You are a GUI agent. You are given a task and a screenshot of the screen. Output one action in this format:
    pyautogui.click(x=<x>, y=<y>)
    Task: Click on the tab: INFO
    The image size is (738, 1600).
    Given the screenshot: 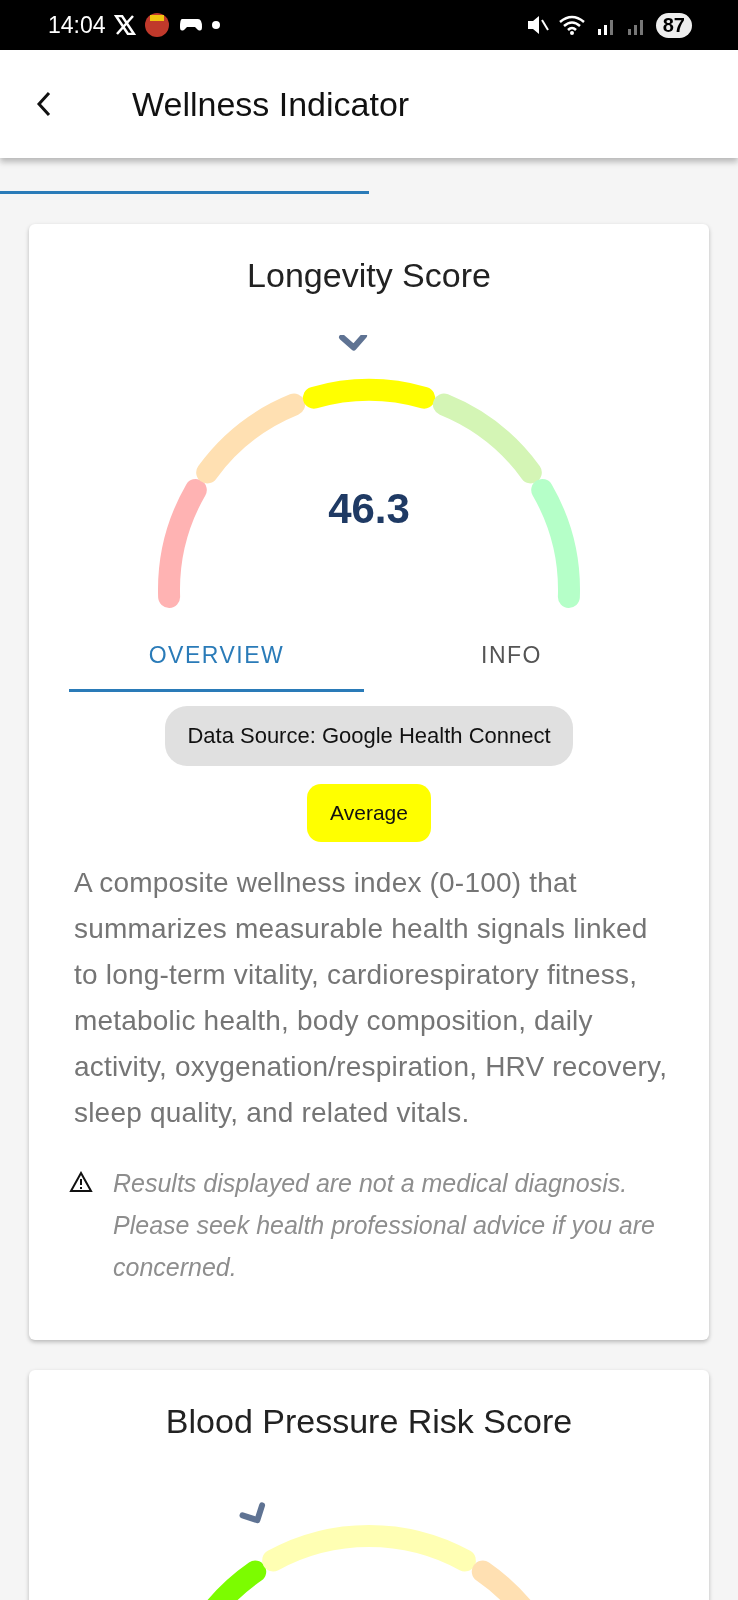 What is the action you would take?
    pyautogui.click(x=511, y=656)
    